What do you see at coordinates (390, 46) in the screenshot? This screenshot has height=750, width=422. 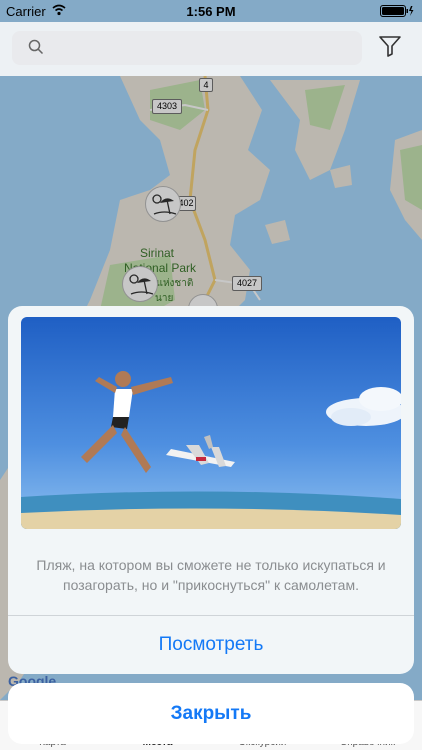 I see `filter-icon` at bounding box center [390, 46].